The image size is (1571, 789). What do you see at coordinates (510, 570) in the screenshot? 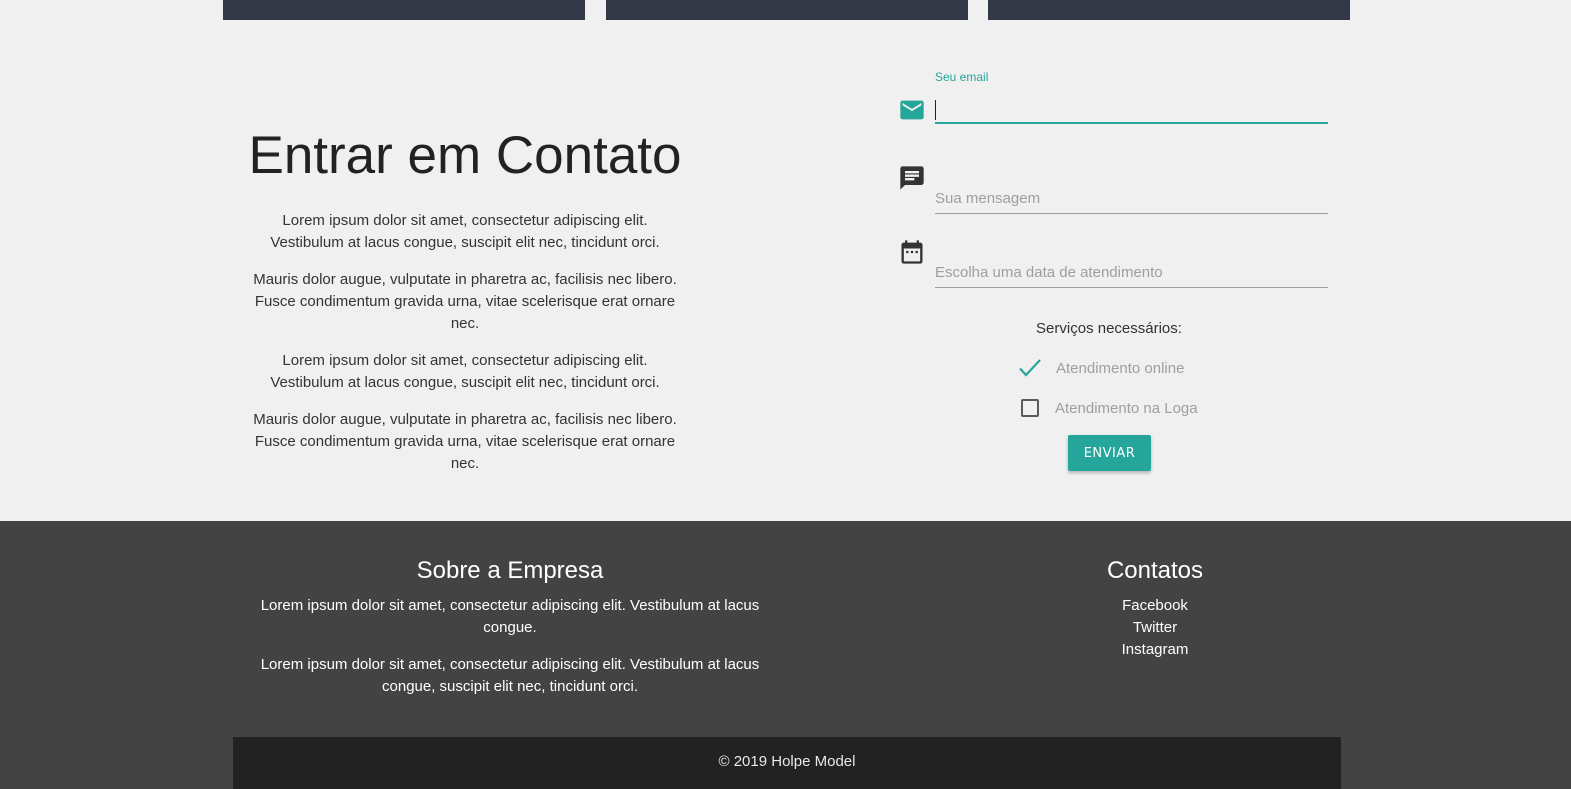
I see `footer-about-title: Sobre a Empresa` at bounding box center [510, 570].